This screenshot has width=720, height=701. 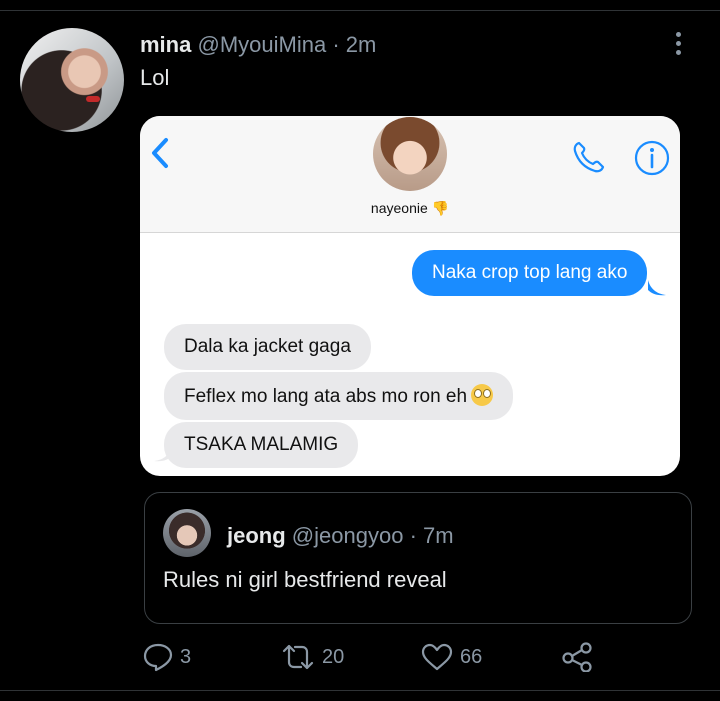 I want to click on divider-top, so click(x=360, y=10).